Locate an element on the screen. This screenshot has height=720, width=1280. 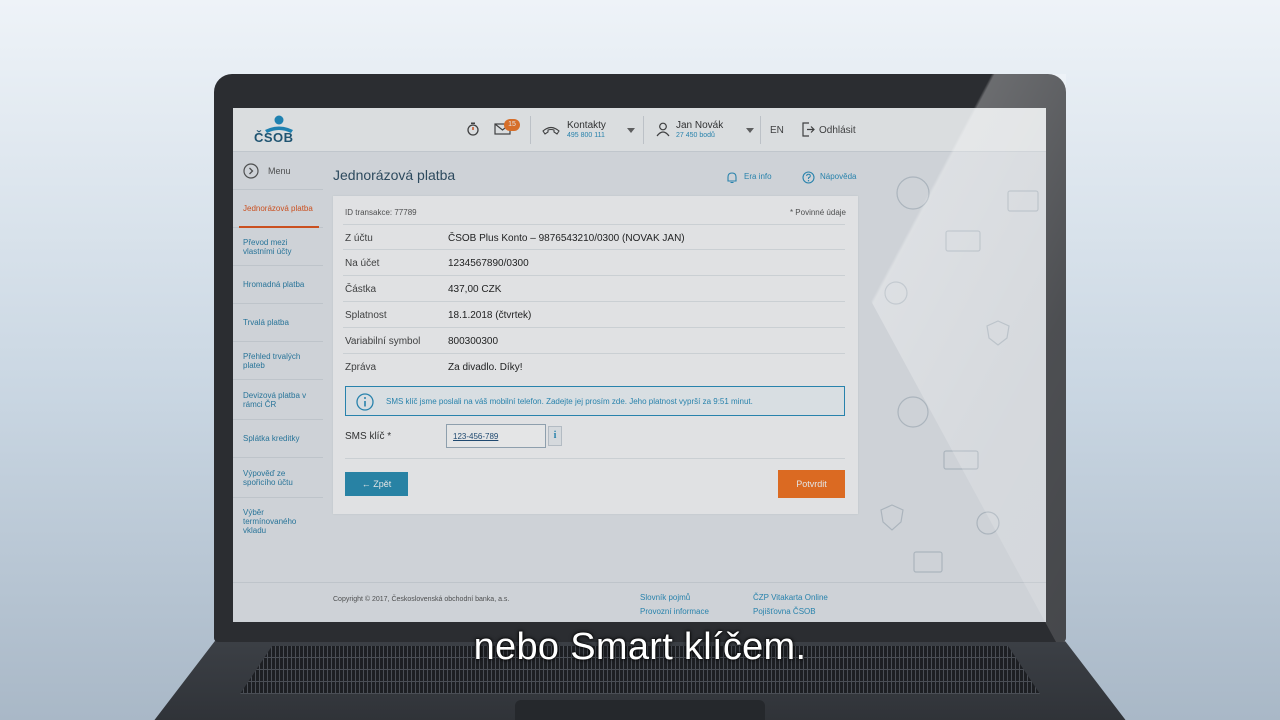
sidebar-item-trvala-platba: Trvalá platba is located at coordinates (278, 323).